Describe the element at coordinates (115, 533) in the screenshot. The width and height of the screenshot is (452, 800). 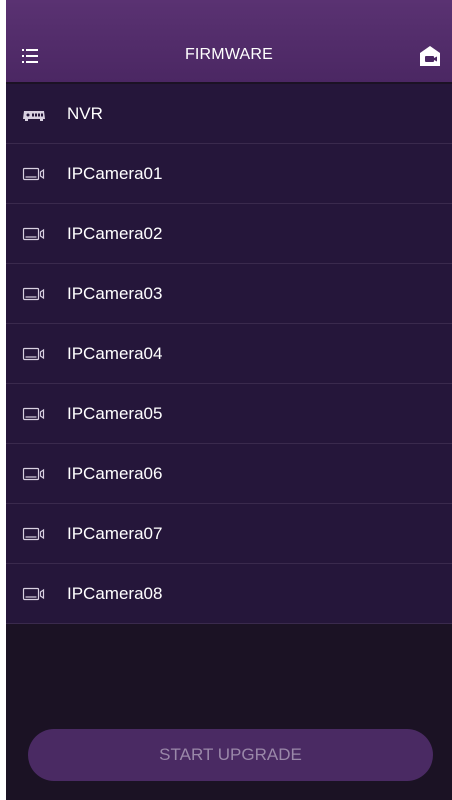
I see `device-label: IPCamera07` at that location.